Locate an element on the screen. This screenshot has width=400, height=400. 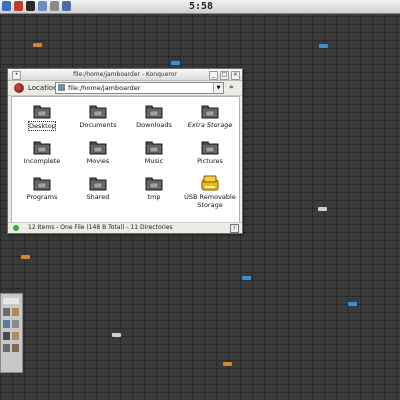
file-item: tmp is located at coordinates (154, 191).